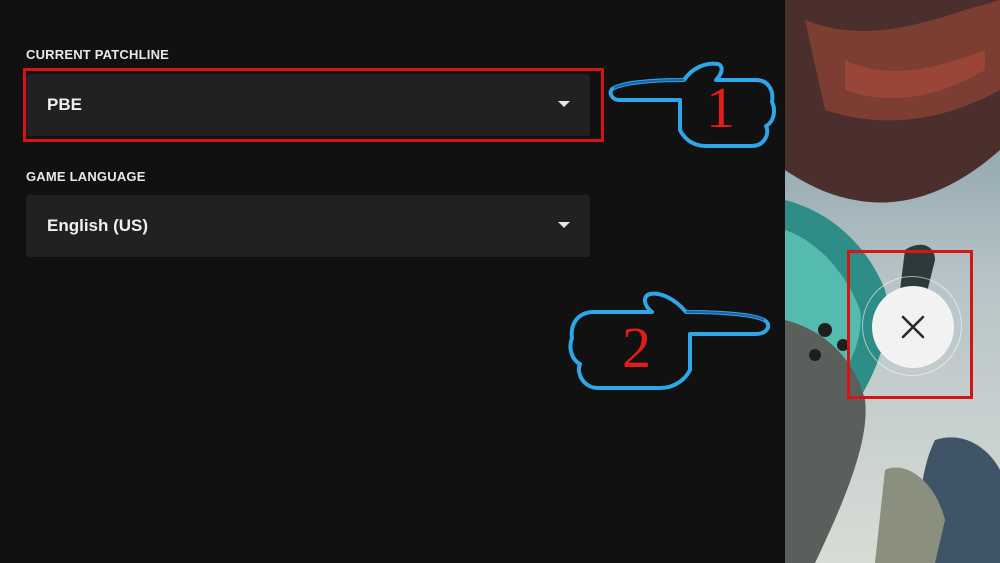  Describe the element at coordinates (64, 104) in the screenshot. I see `patchline-value: PBE` at that location.